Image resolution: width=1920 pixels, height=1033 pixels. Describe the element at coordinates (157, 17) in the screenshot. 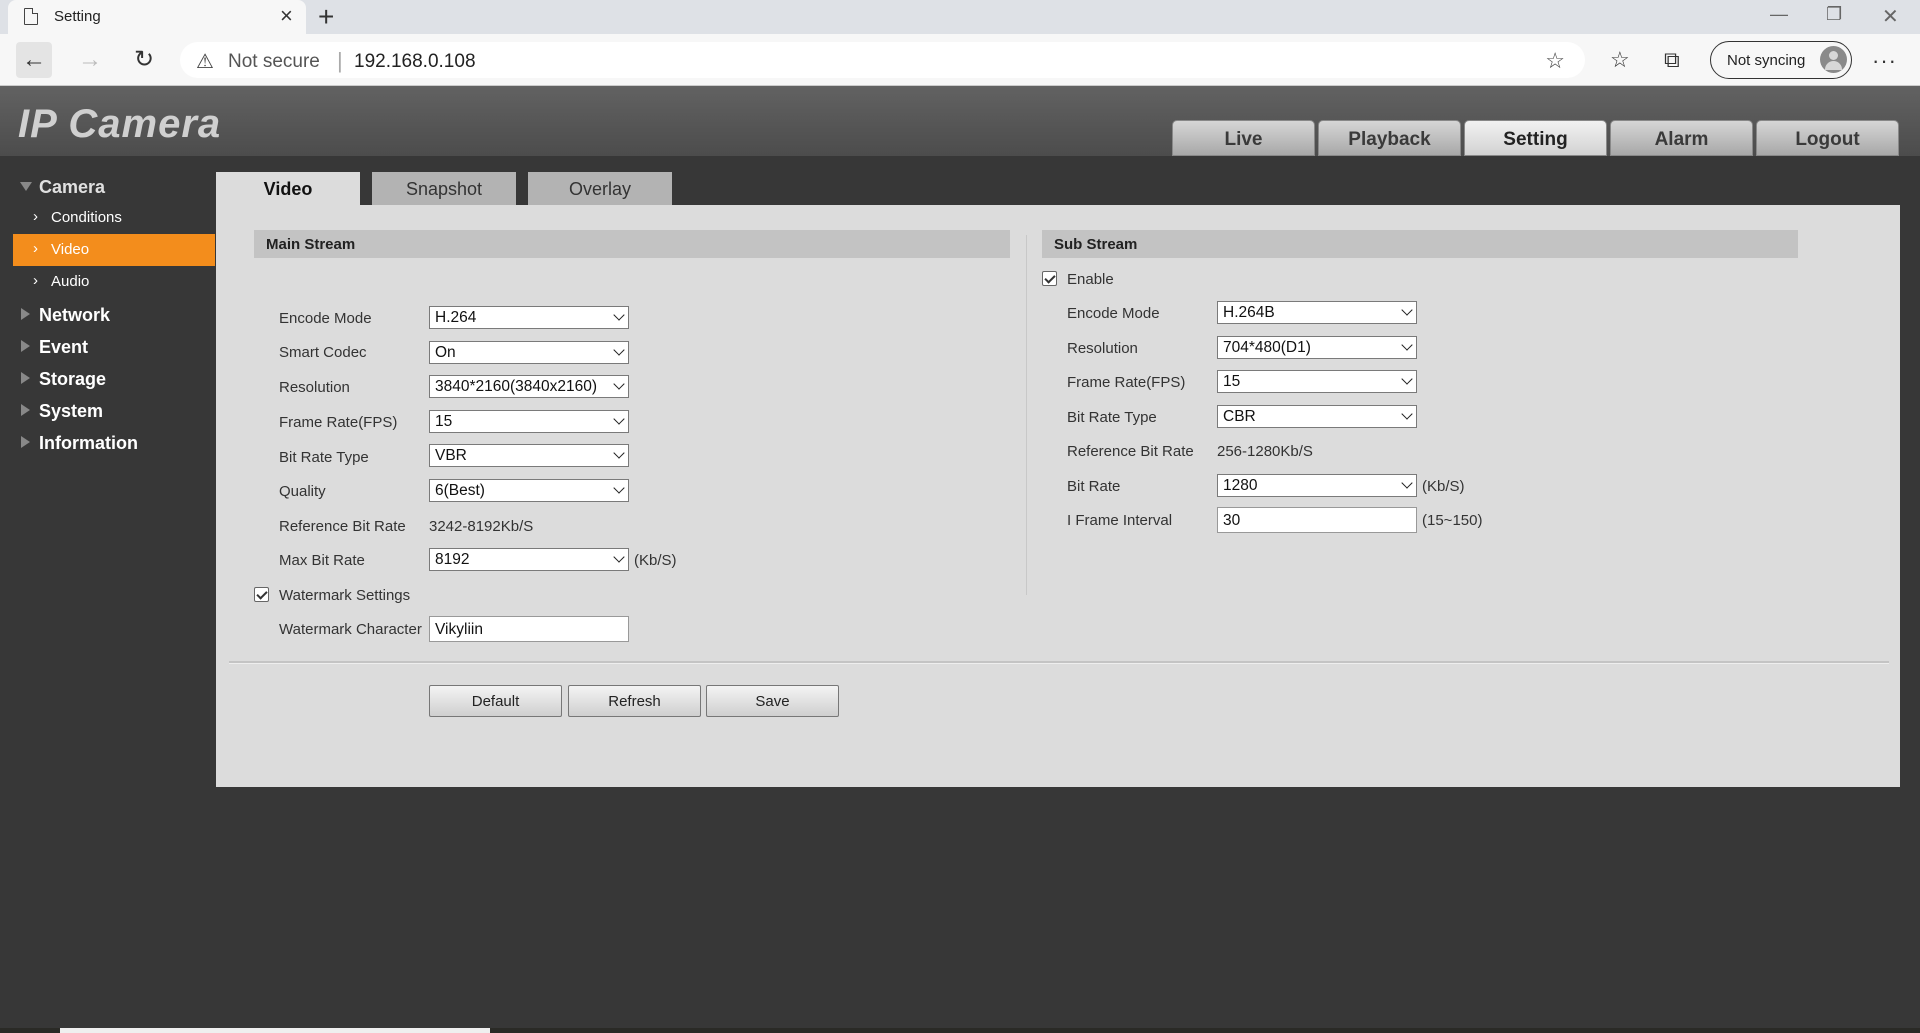

I see `browser-tab: Setting ×` at that location.